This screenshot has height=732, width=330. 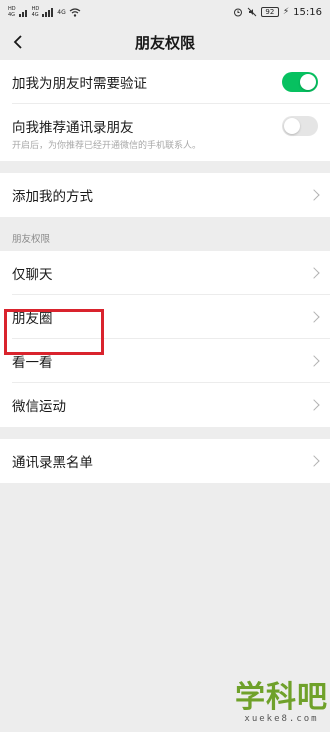 I want to click on watermark: 学科吧 xueke8.com, so click(x=281, y=702).